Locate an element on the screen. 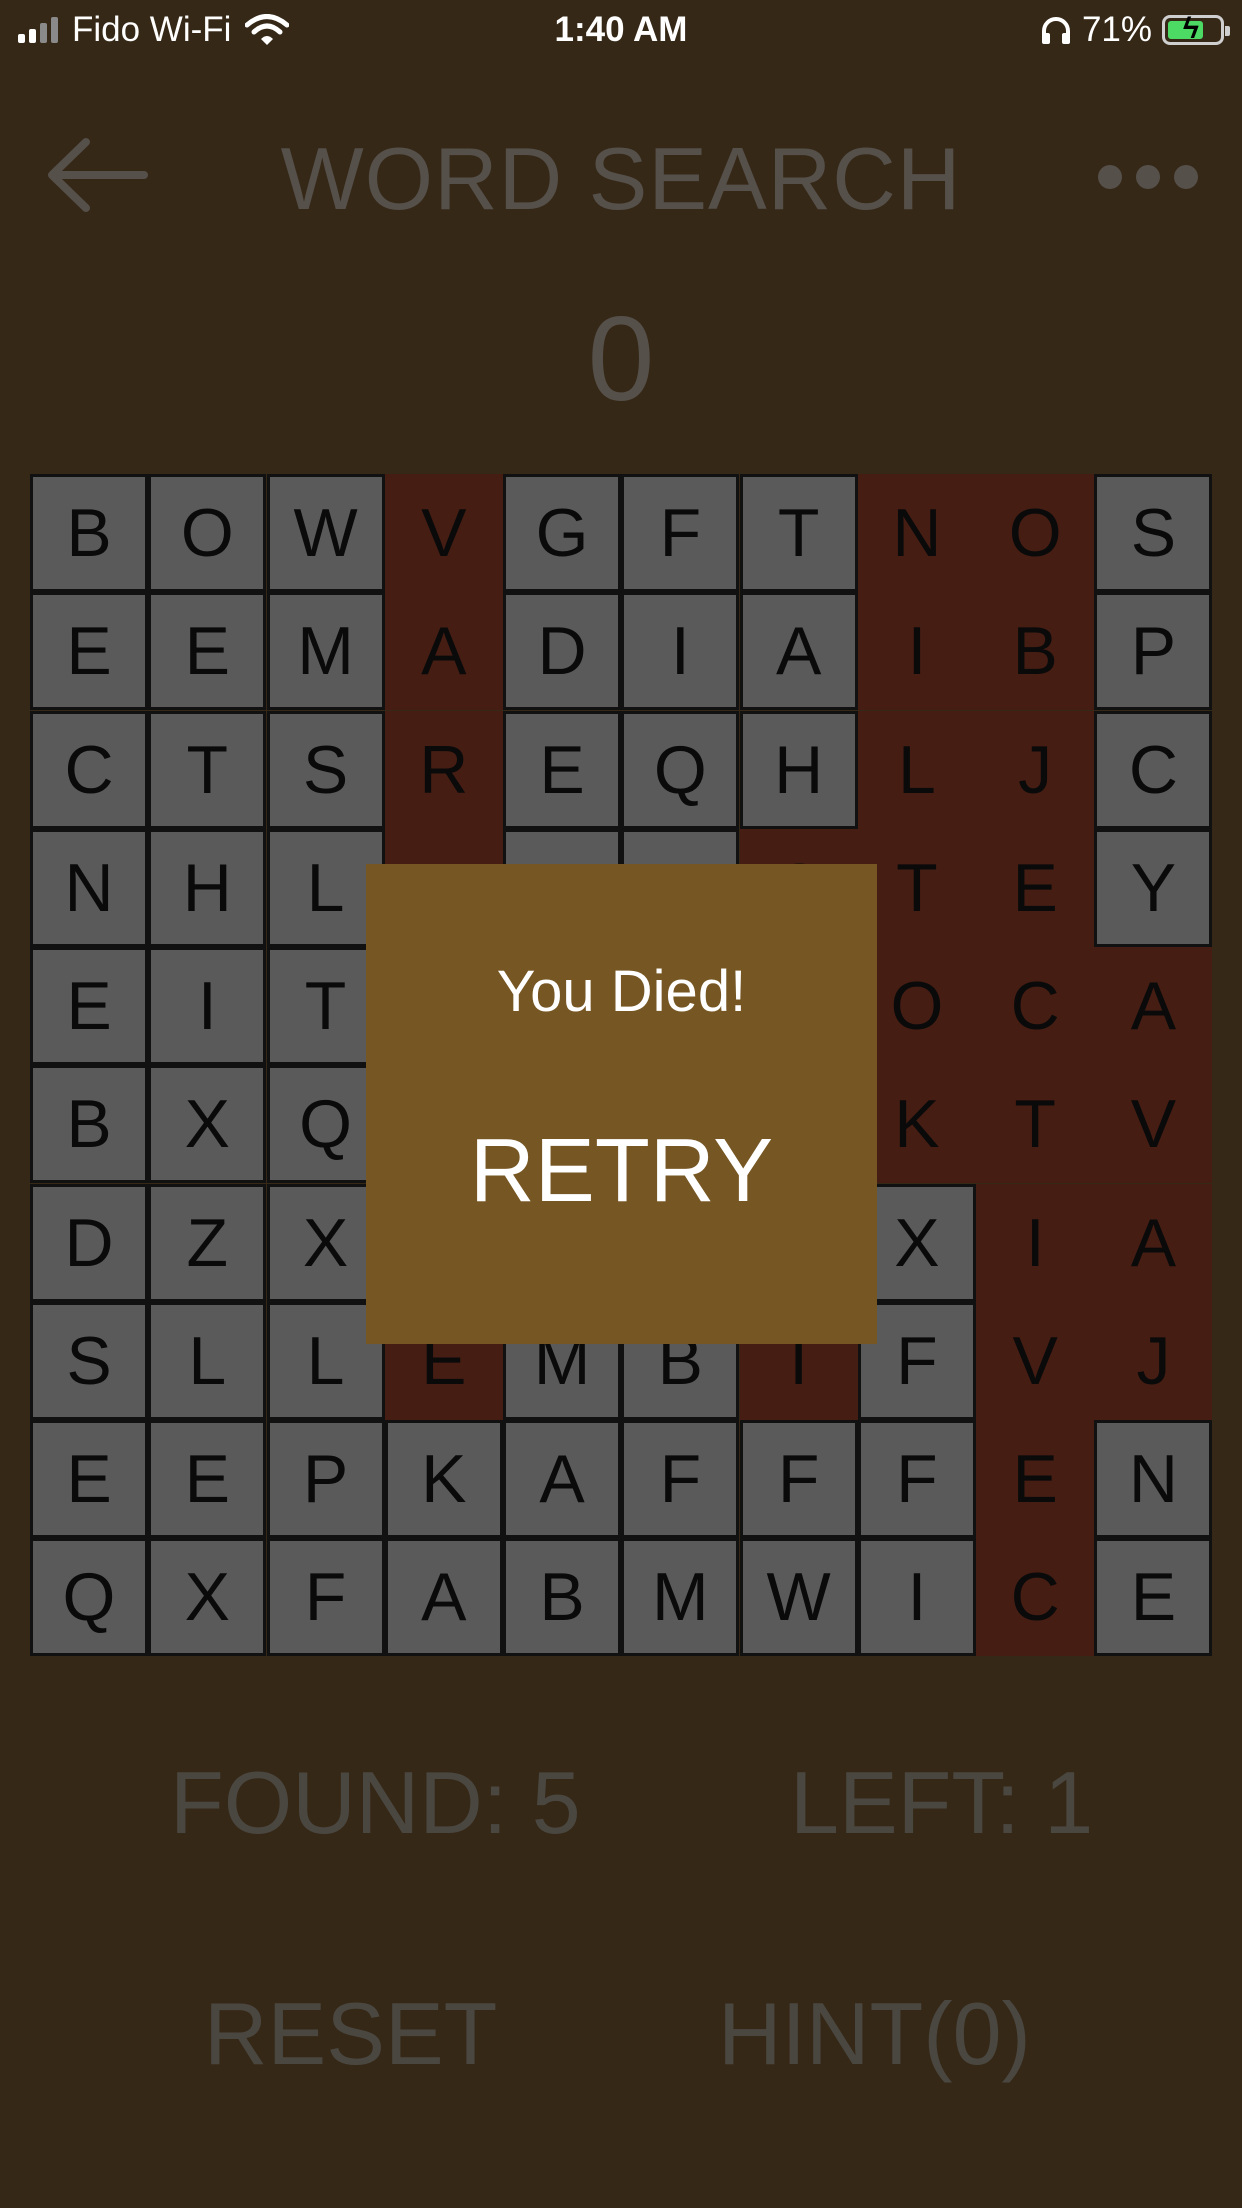  battery-icon: ϟ is located at coordinates (1196, 28).